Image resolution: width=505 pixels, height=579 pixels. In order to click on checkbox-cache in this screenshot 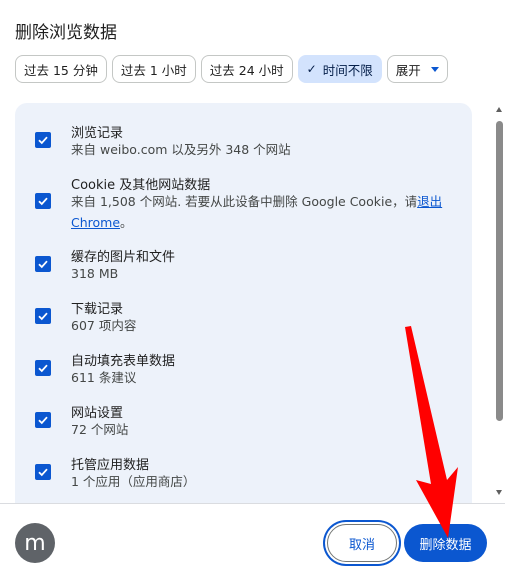, I will do `click(43, 264)`.